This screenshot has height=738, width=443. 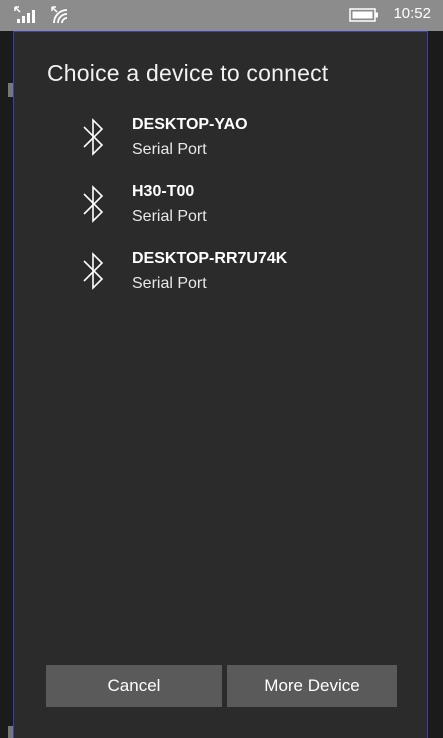 What do you see at coordinates (221, 15) in the screenshot?
I see `status-bar: 10:52` at bounding box center [221, 15].